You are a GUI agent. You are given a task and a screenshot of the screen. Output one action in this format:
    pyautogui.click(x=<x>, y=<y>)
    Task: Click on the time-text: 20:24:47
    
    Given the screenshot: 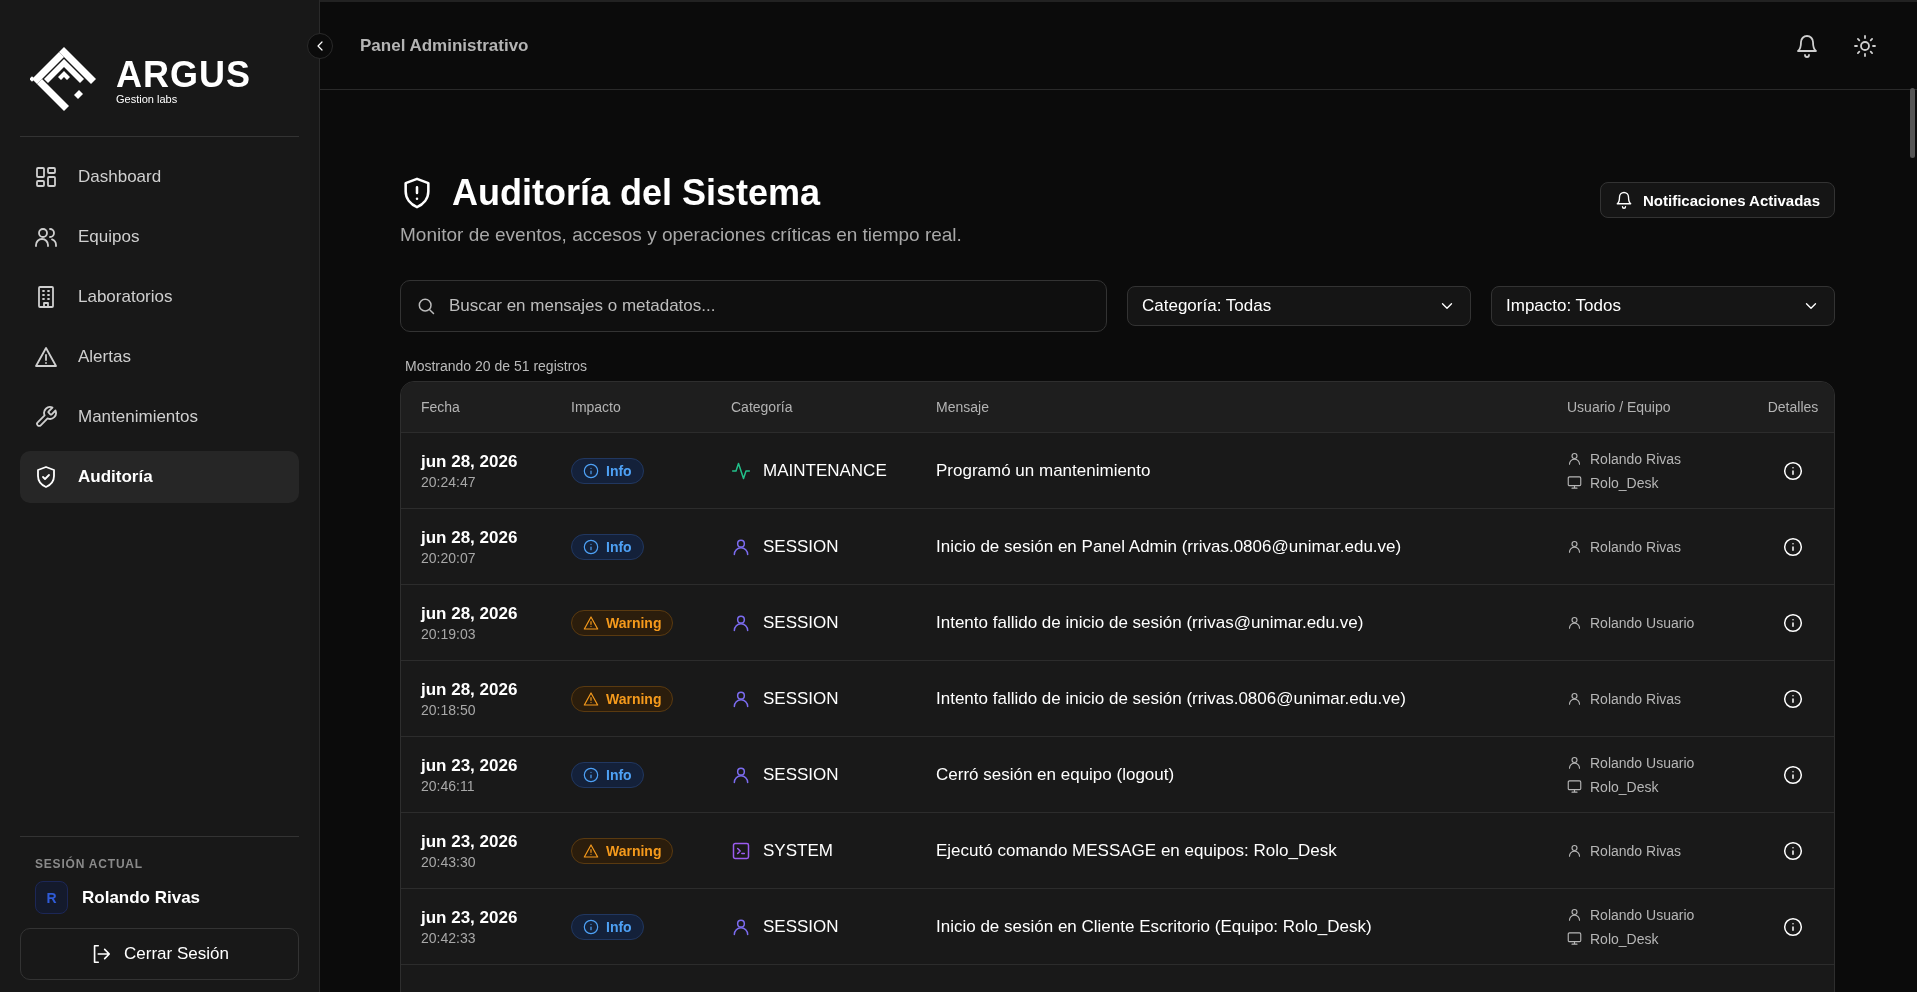 What is the action you would take?
    pyautogui.click(x=449, y=481)
    